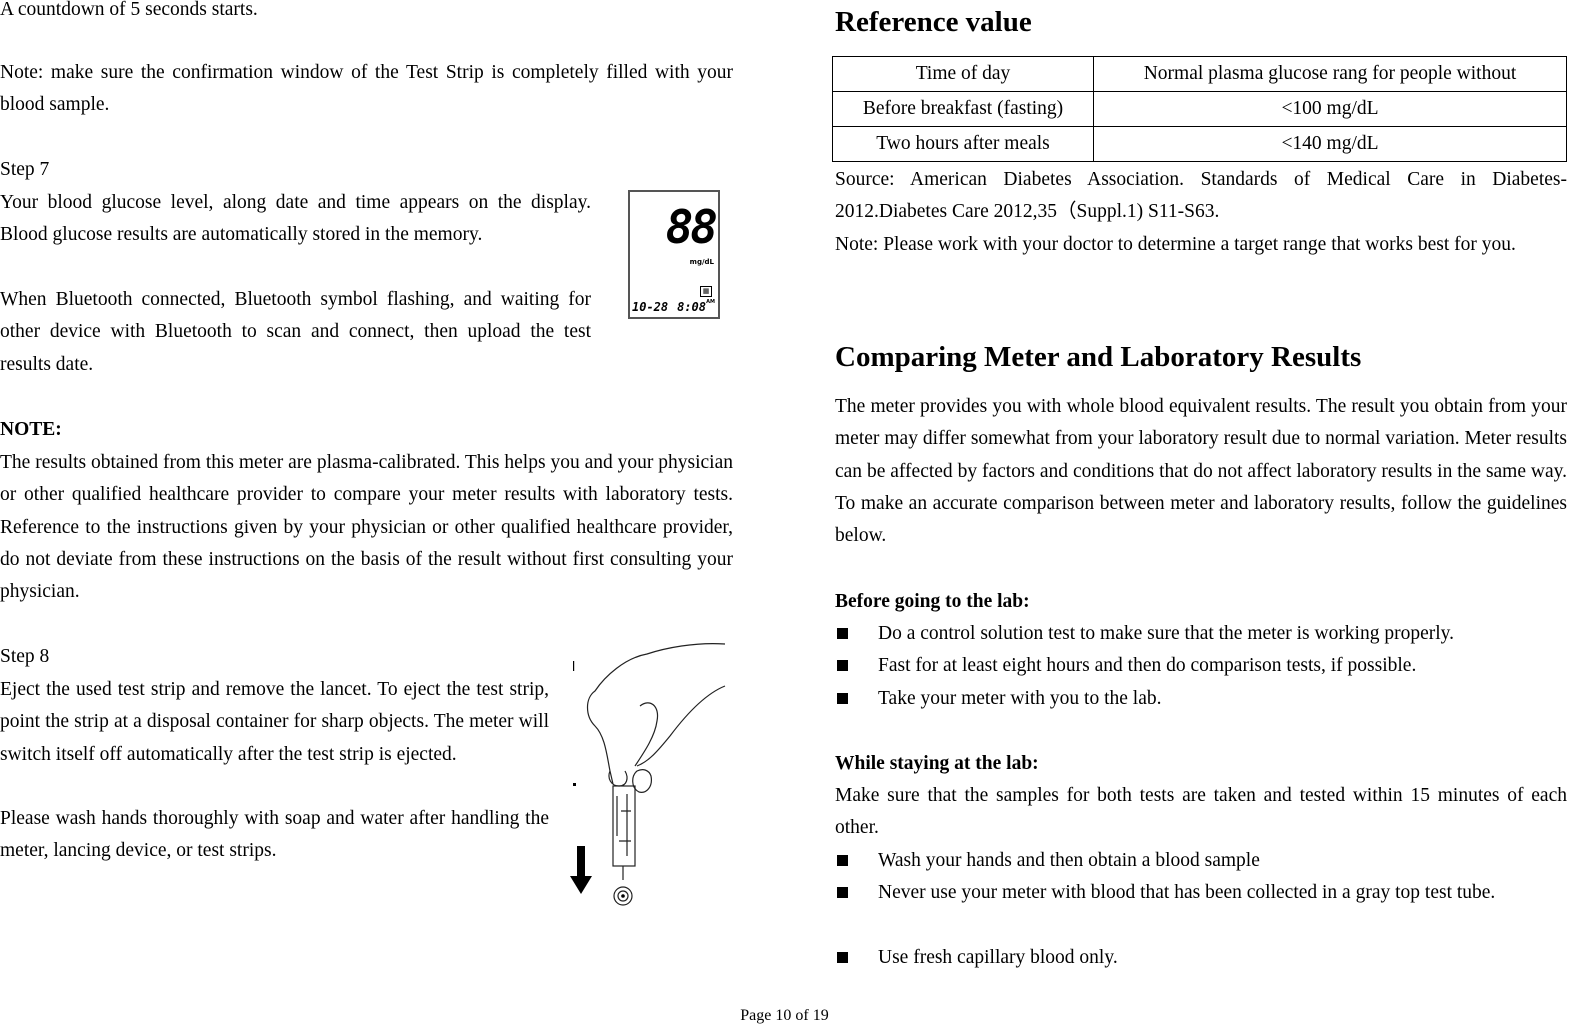 The image size is (1569, 1029). I want to click on meter-reading: 88, so click(691, 227).